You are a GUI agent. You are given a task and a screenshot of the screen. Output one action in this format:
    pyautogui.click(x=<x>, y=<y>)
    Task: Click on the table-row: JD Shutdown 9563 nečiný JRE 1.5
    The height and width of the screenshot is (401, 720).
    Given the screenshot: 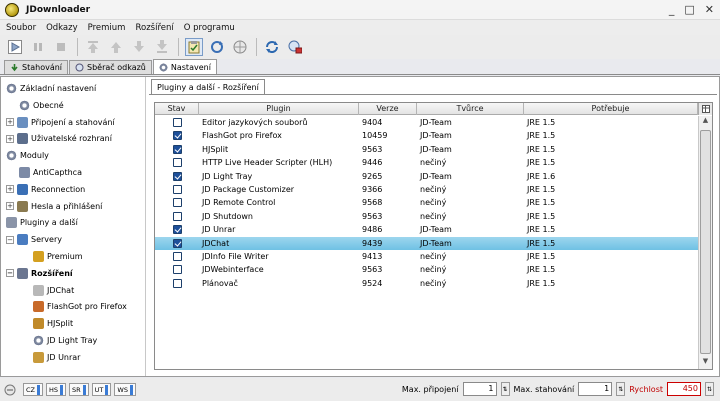 What is the action you would take?
    pyautogui.click(x=426, y=216)
    